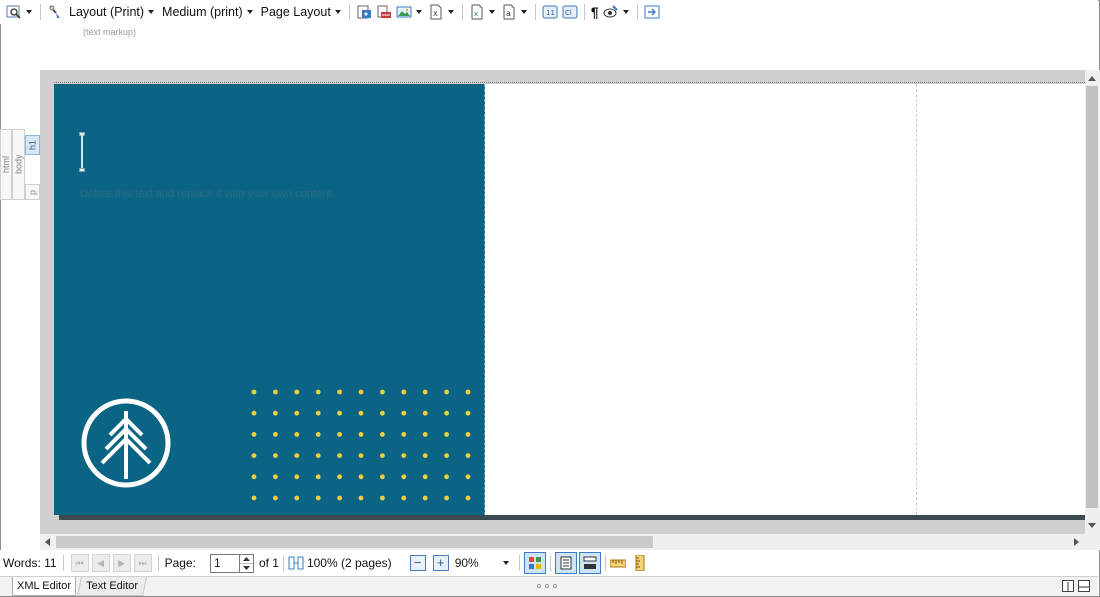 This screenshot has width=1100, height=597. I want to click on split-horizontal-button, so click(1084, 586).